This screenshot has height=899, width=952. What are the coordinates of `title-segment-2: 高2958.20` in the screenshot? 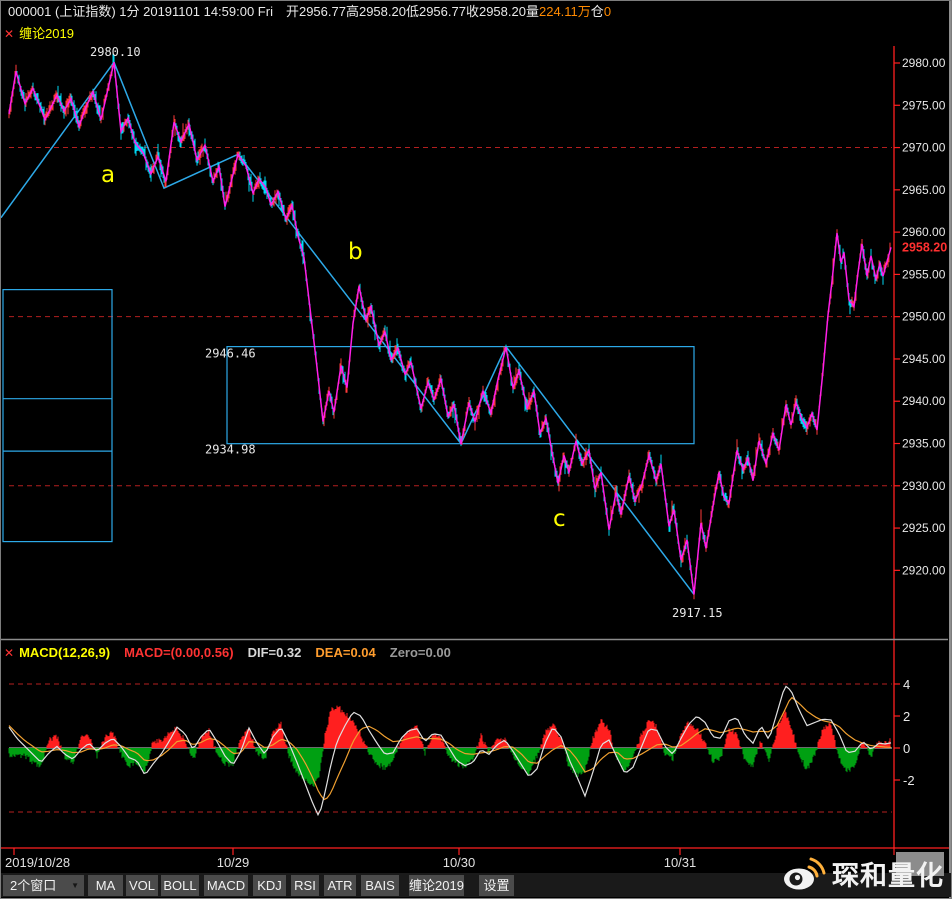 It's located at (375, 11).